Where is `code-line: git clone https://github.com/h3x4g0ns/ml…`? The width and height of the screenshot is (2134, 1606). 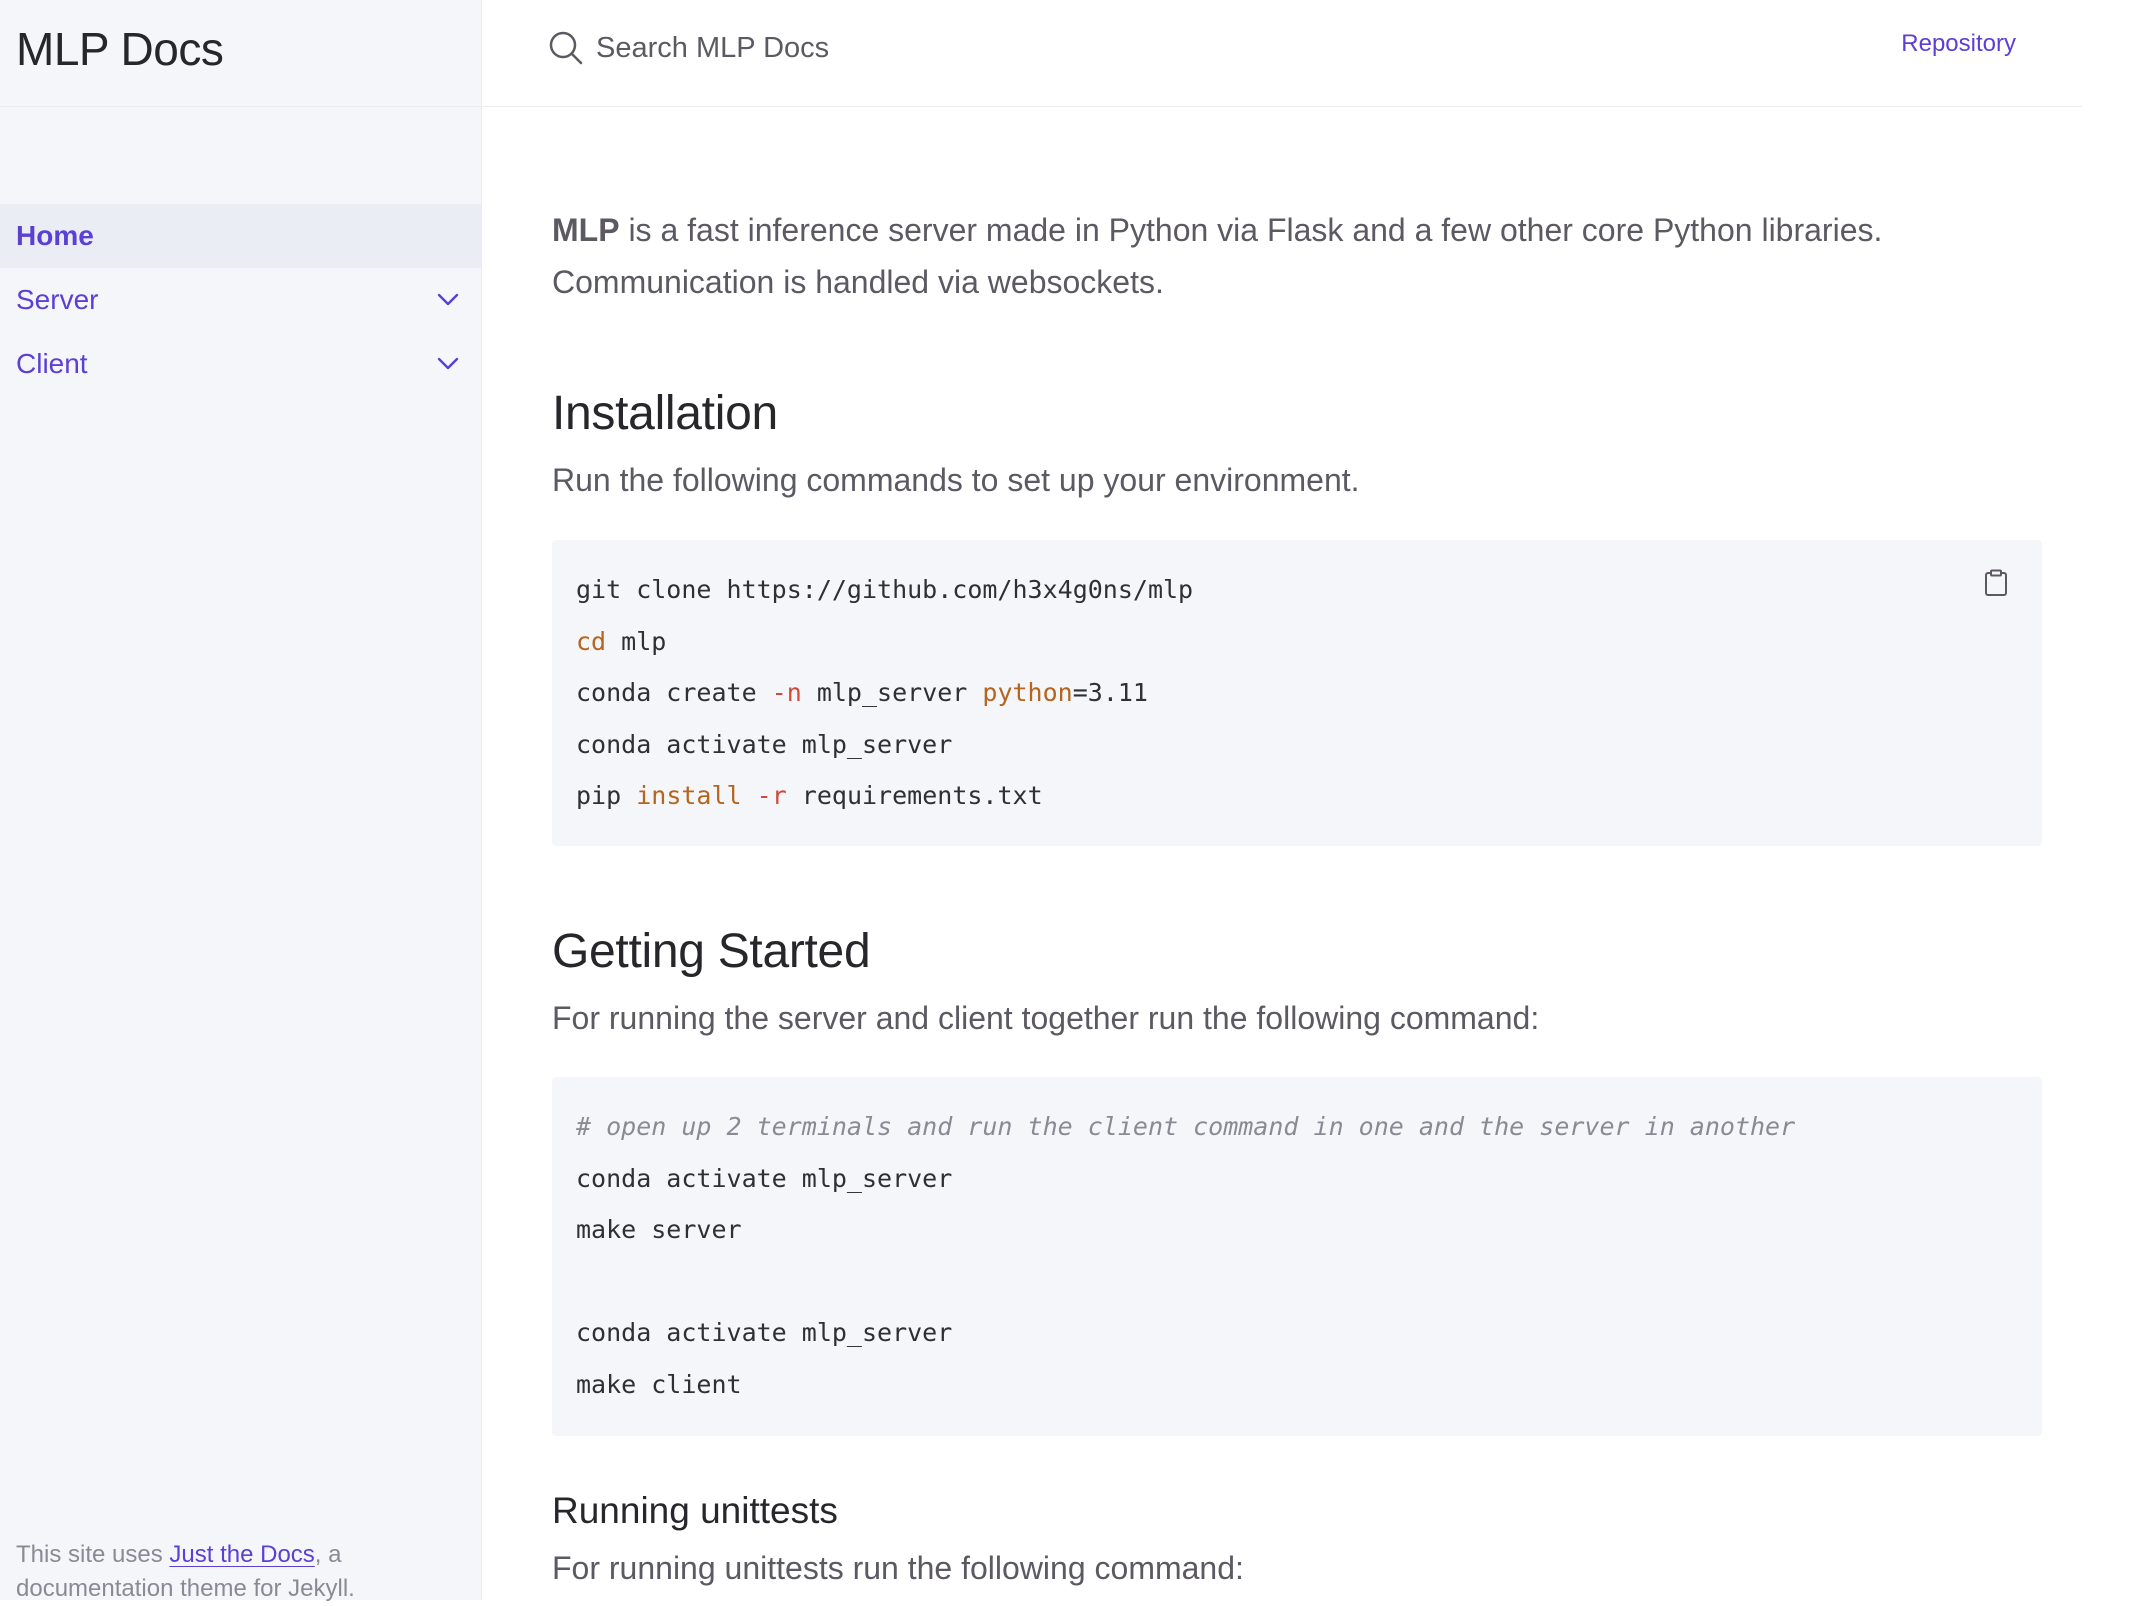
code-line: git clone https://github.com/h3x4g0ns/ml… is located at coordinates (885, 589).